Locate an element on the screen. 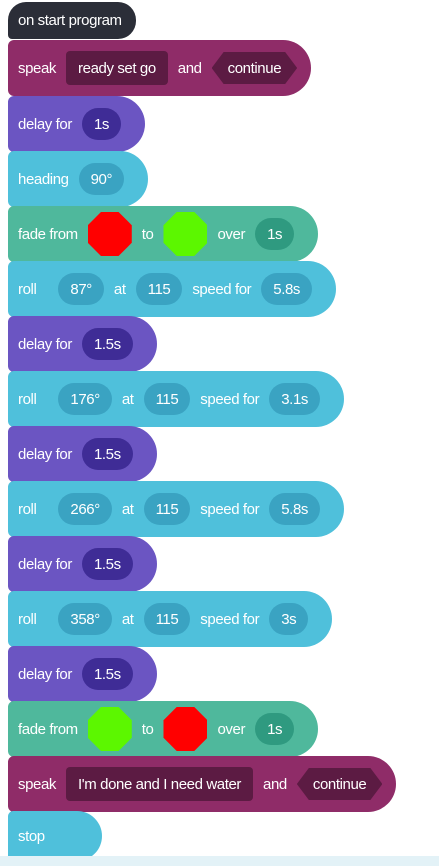 Image resolution: width=439 pixels, height=866 pixels. roll-block: roll 266° at 115 speed for 5.8s is located at coordinates (176, 509).